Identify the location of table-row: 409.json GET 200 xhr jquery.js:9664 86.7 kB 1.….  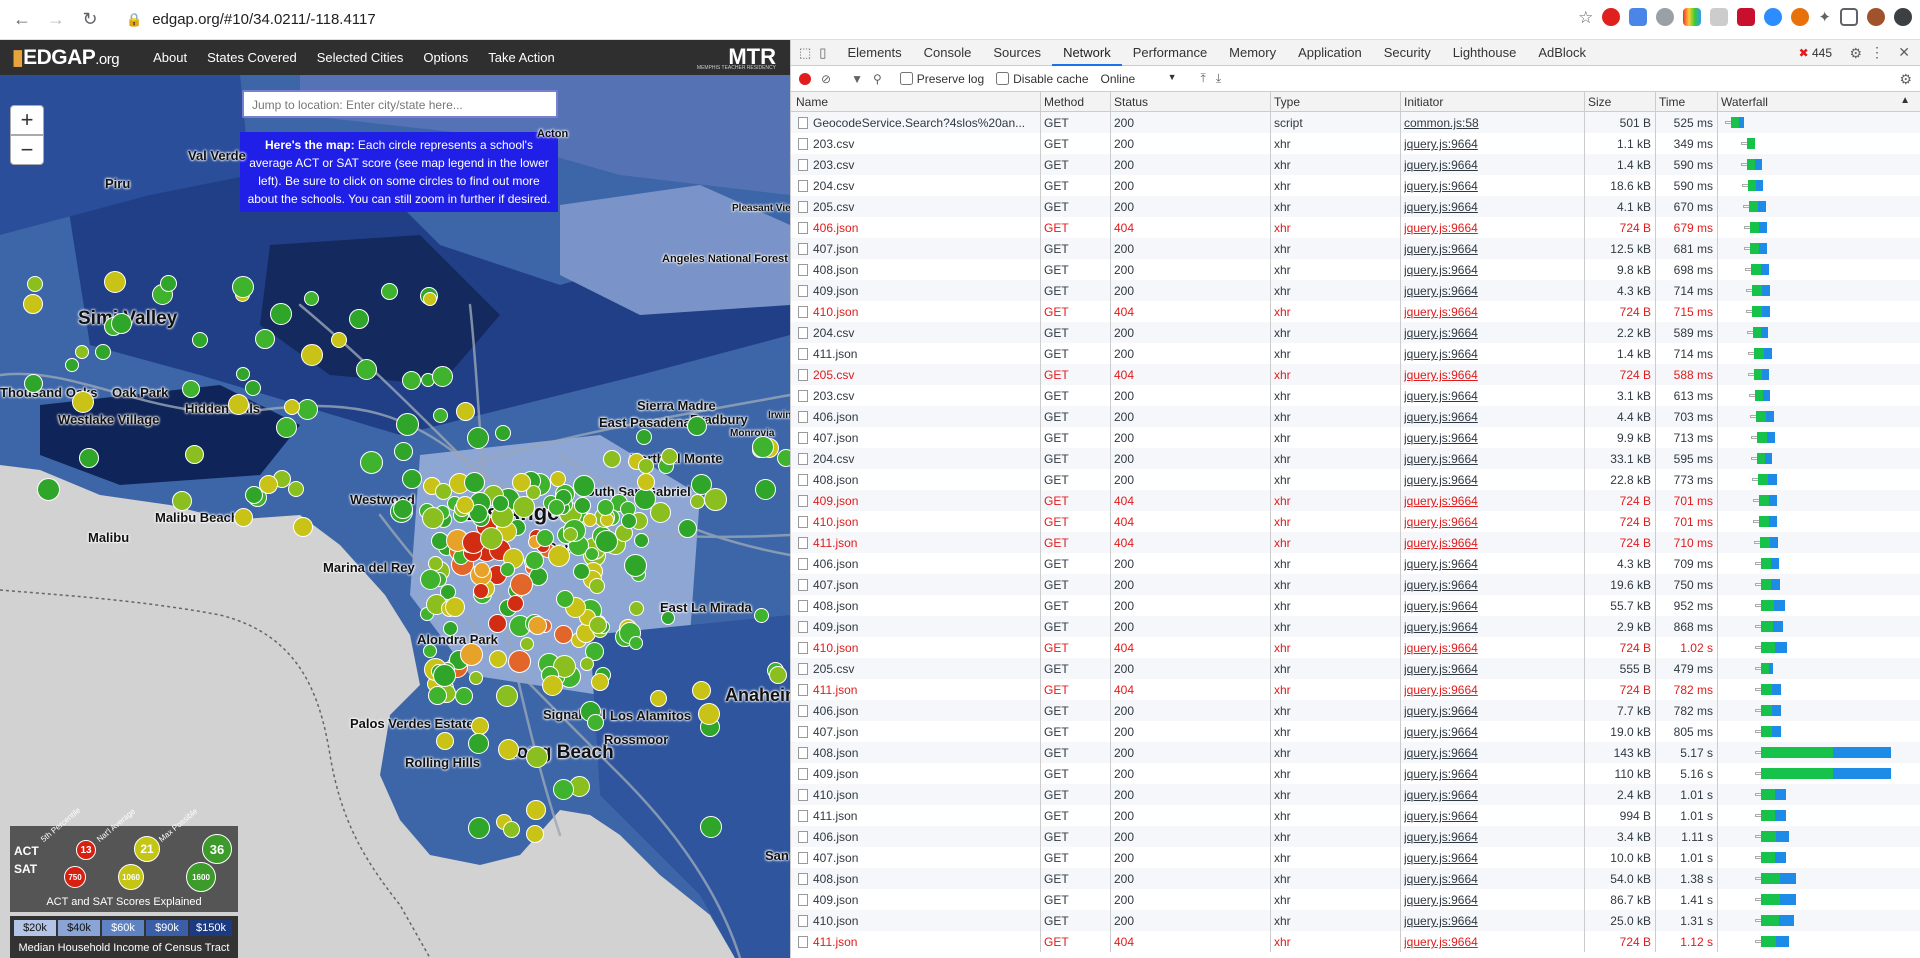
(1355, 899).